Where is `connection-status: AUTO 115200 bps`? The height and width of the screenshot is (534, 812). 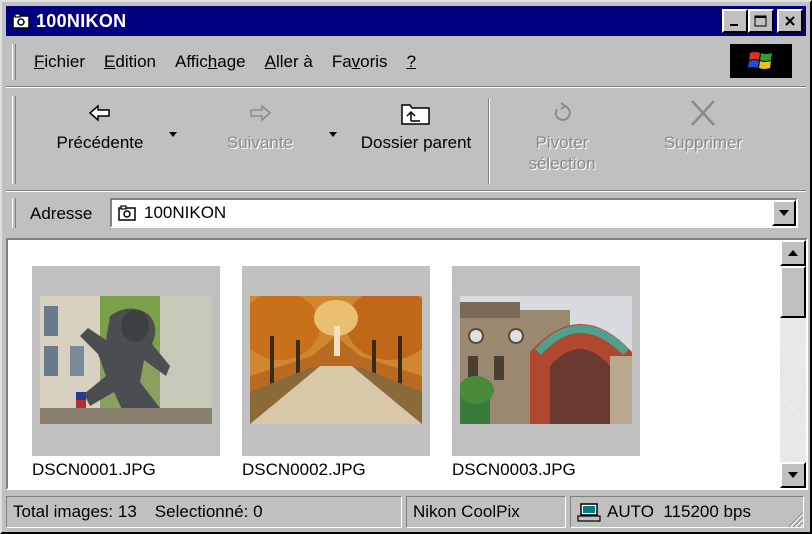 connection-status: AUTO 115200 bps is located at coordinates (679, 511).